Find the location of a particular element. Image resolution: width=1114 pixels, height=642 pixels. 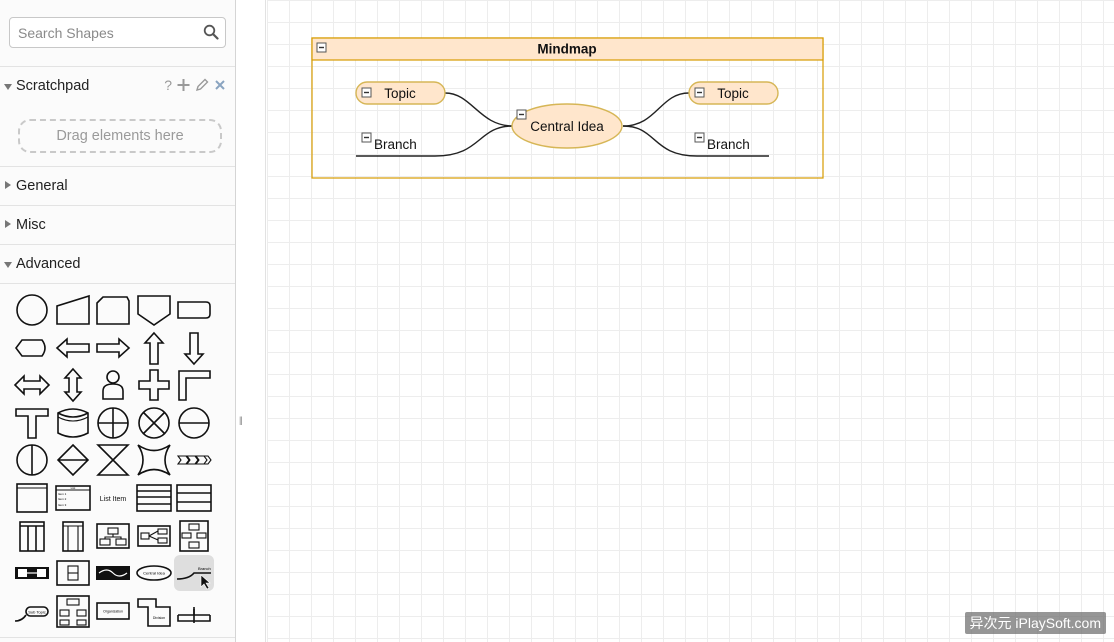

cross-shape is located at coordinates (154, 385).